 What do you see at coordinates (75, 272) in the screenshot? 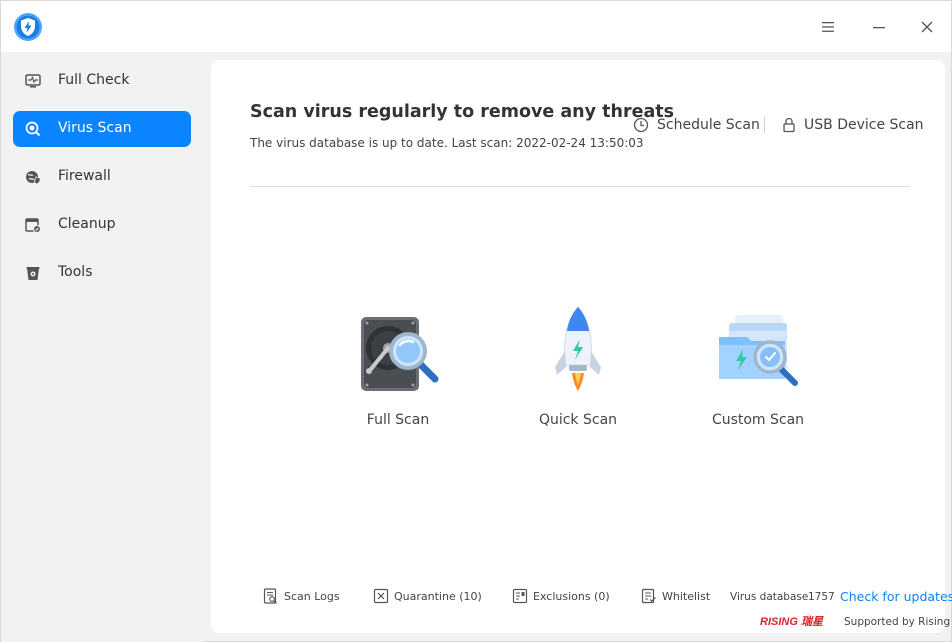
I see `sidebar-item-label: Tools` at bounding box center [75, 272].